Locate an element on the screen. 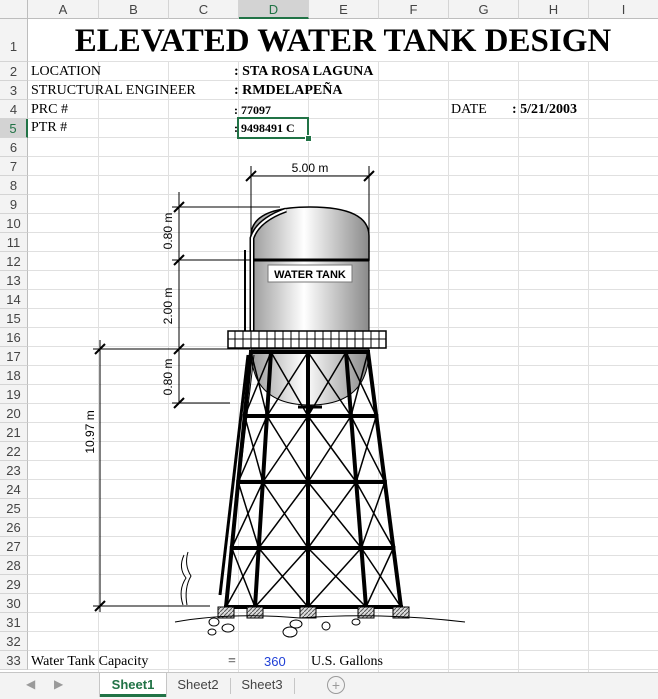 This screenshot has height=699, width=658. tank-label: WATER TANK is located at coordinates (310, 275).